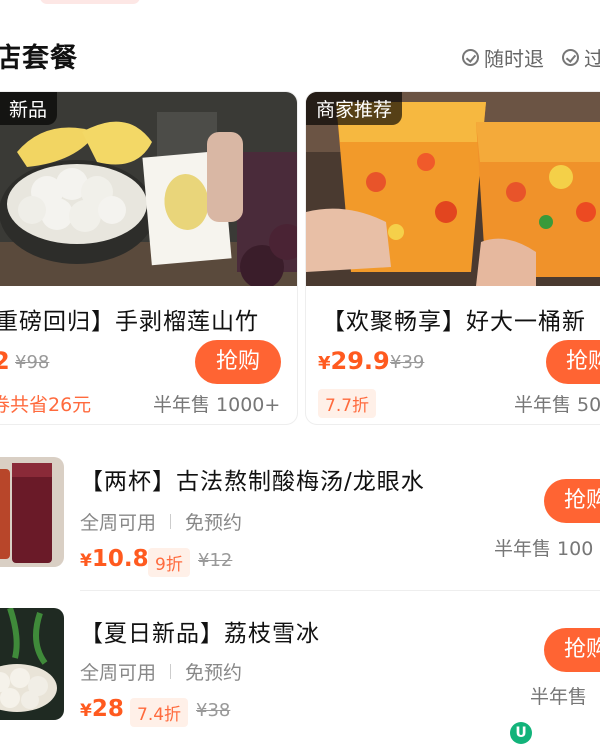  Describe the element at coordinates (514, 59) in the screenshot. I see `guarantee-label: 随时退` at that location.